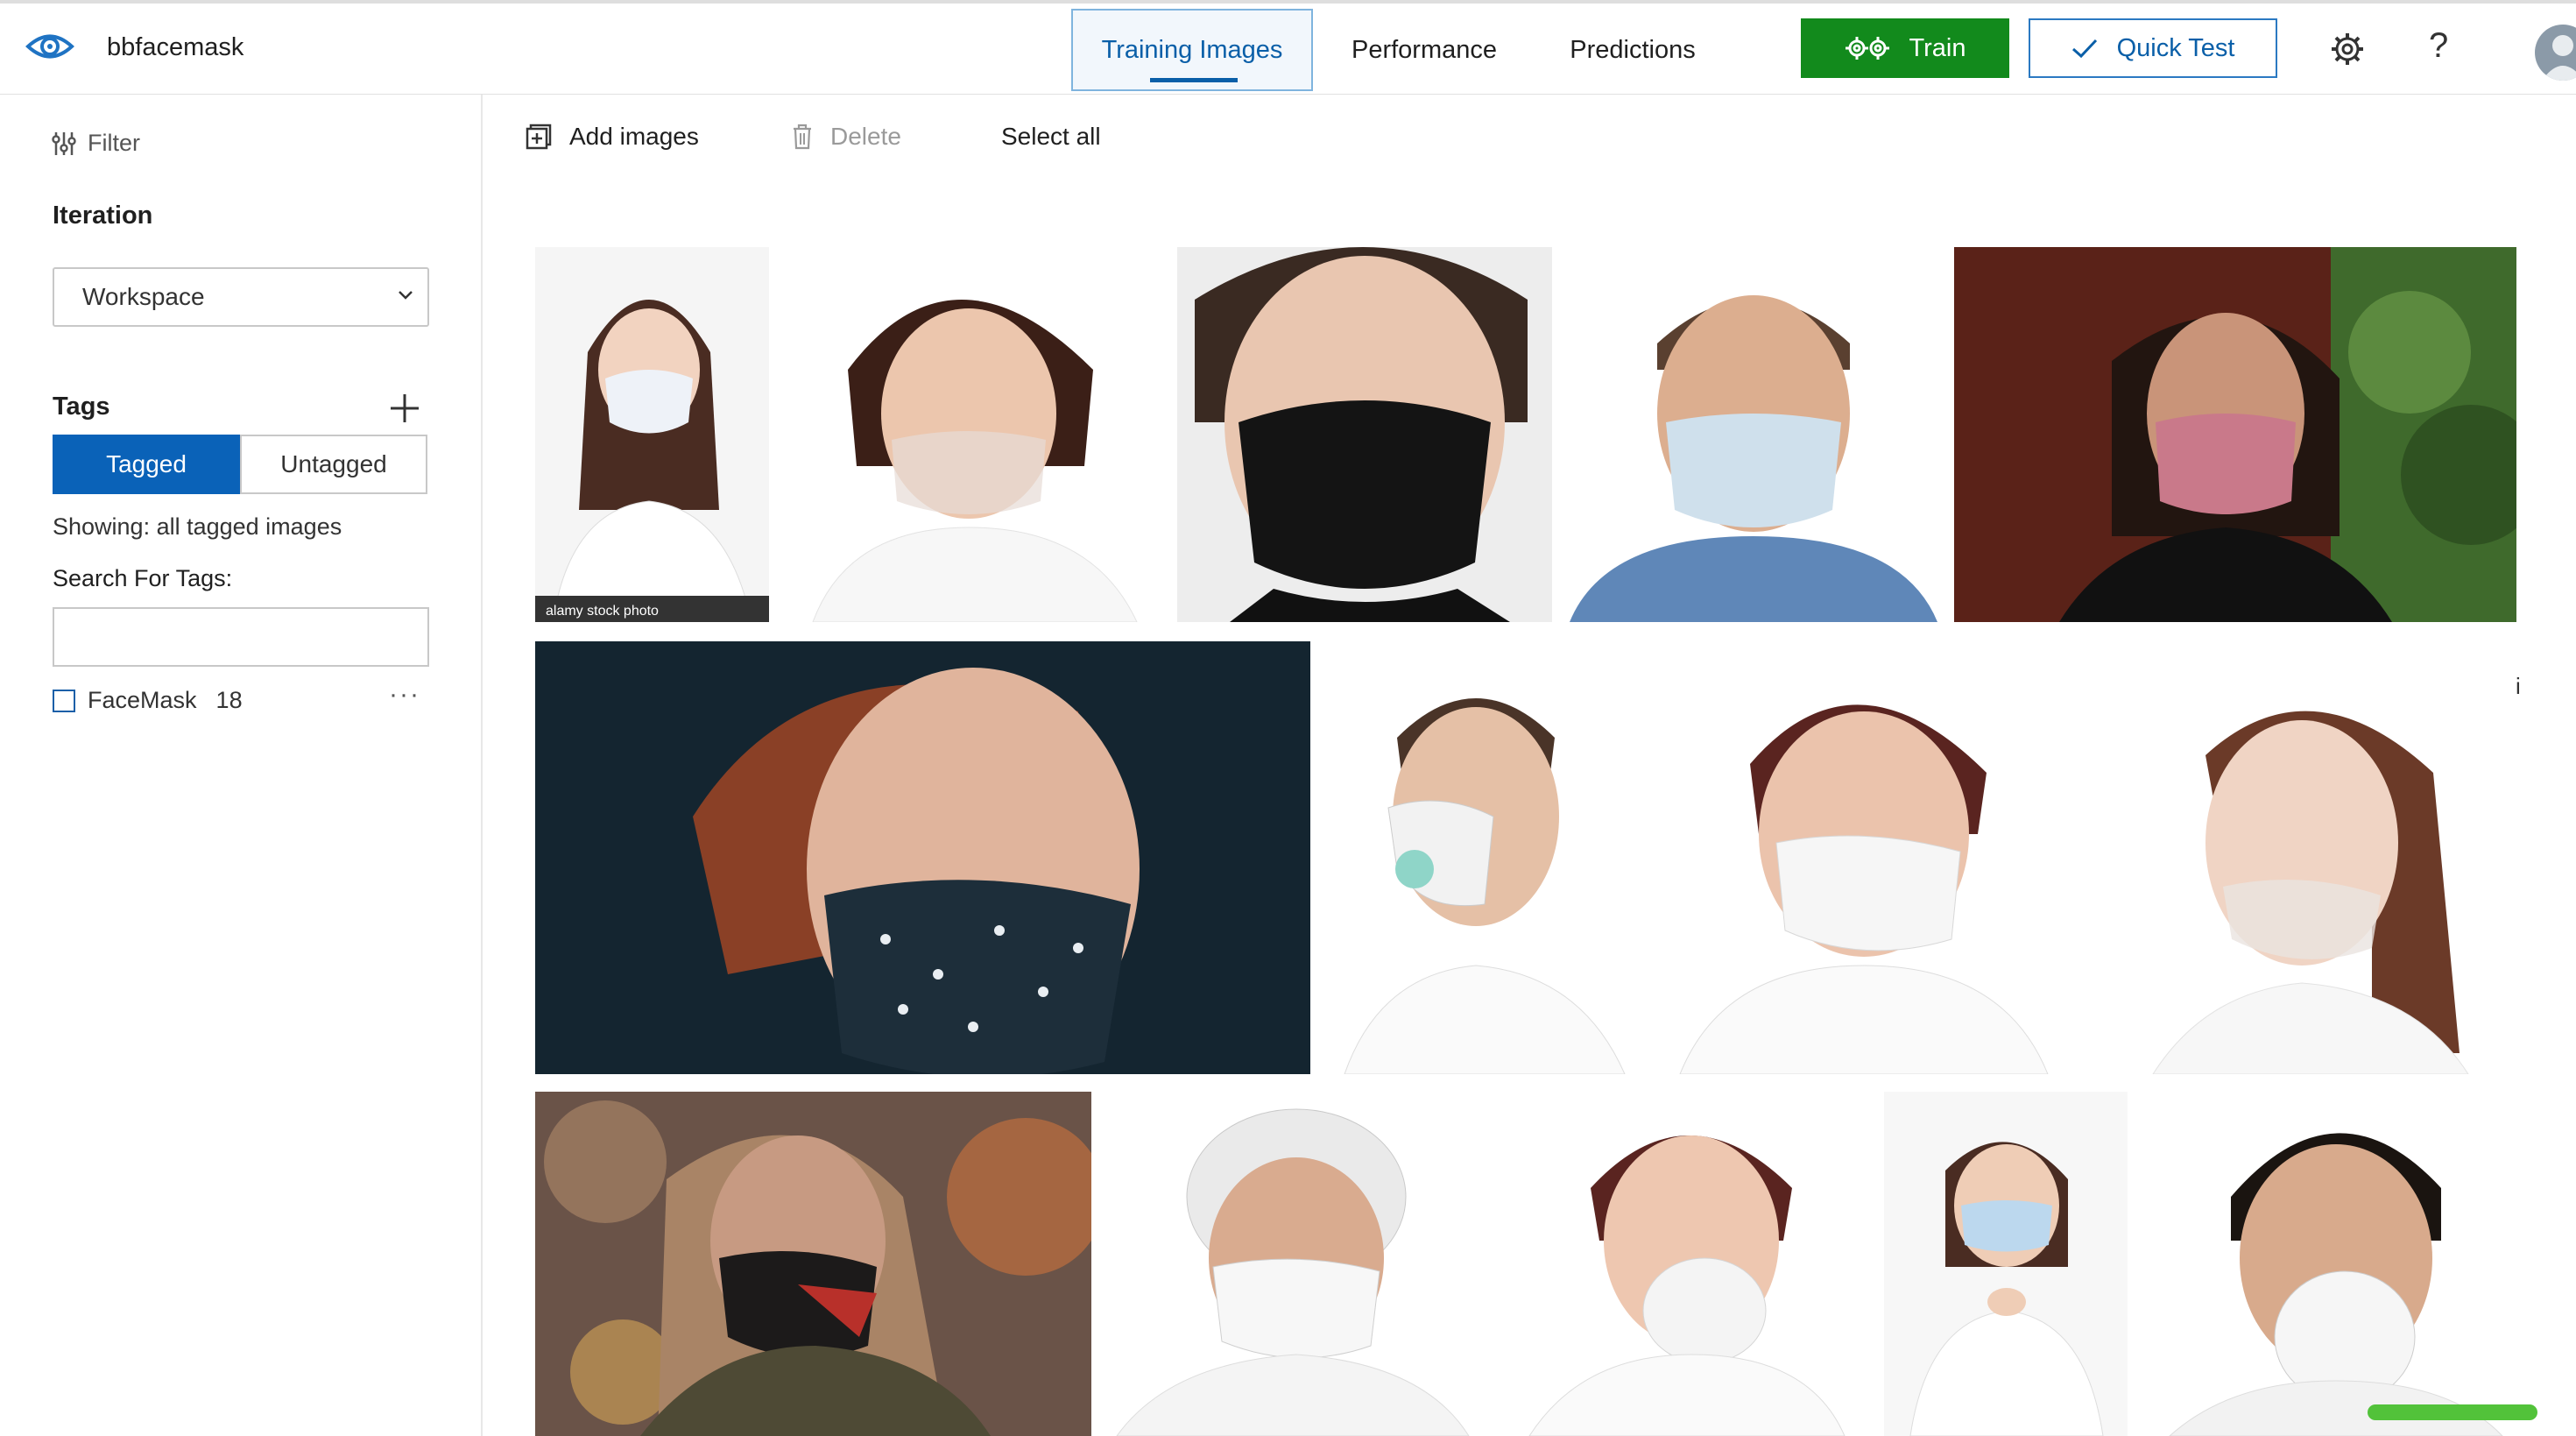 The width and height of the screenshot is (2576, 1436). I want to click on untagged-toggle: Untagged, so click(334, 465).